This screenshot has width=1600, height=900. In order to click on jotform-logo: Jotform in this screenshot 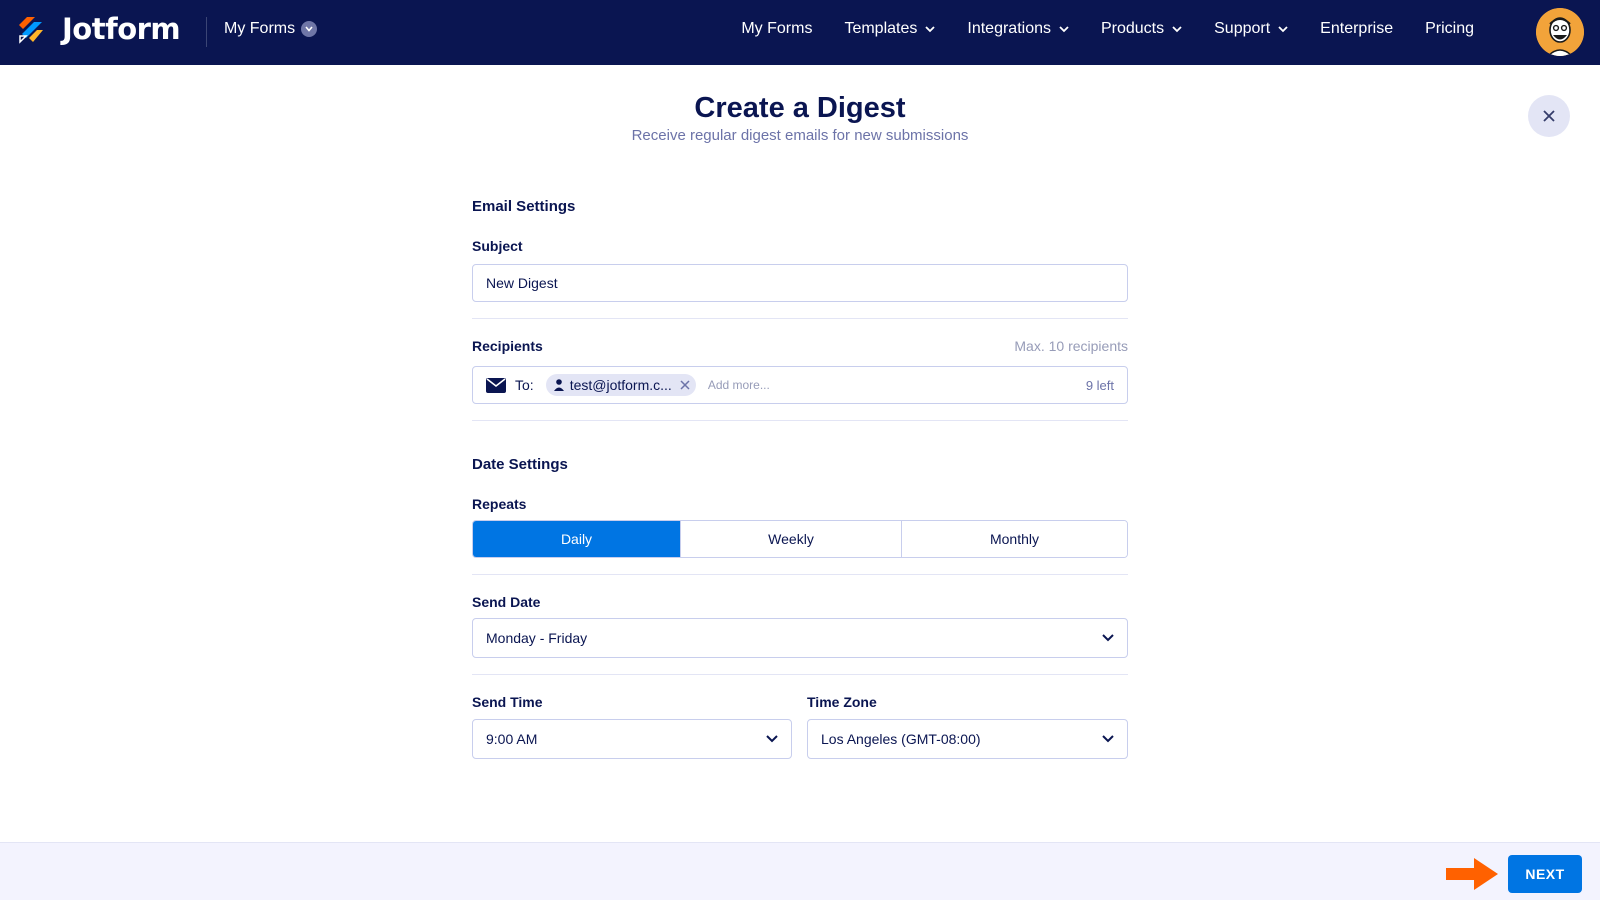, I will do `click(98, 29)`.